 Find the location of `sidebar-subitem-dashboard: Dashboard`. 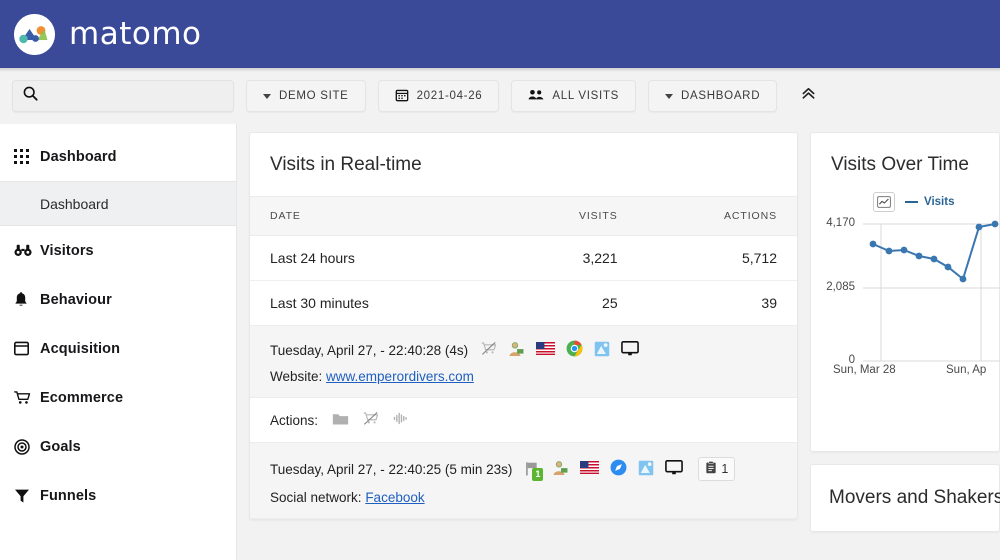

sidebar-subitem-dashboard: Dashboard is located at coordinates (118, 203).